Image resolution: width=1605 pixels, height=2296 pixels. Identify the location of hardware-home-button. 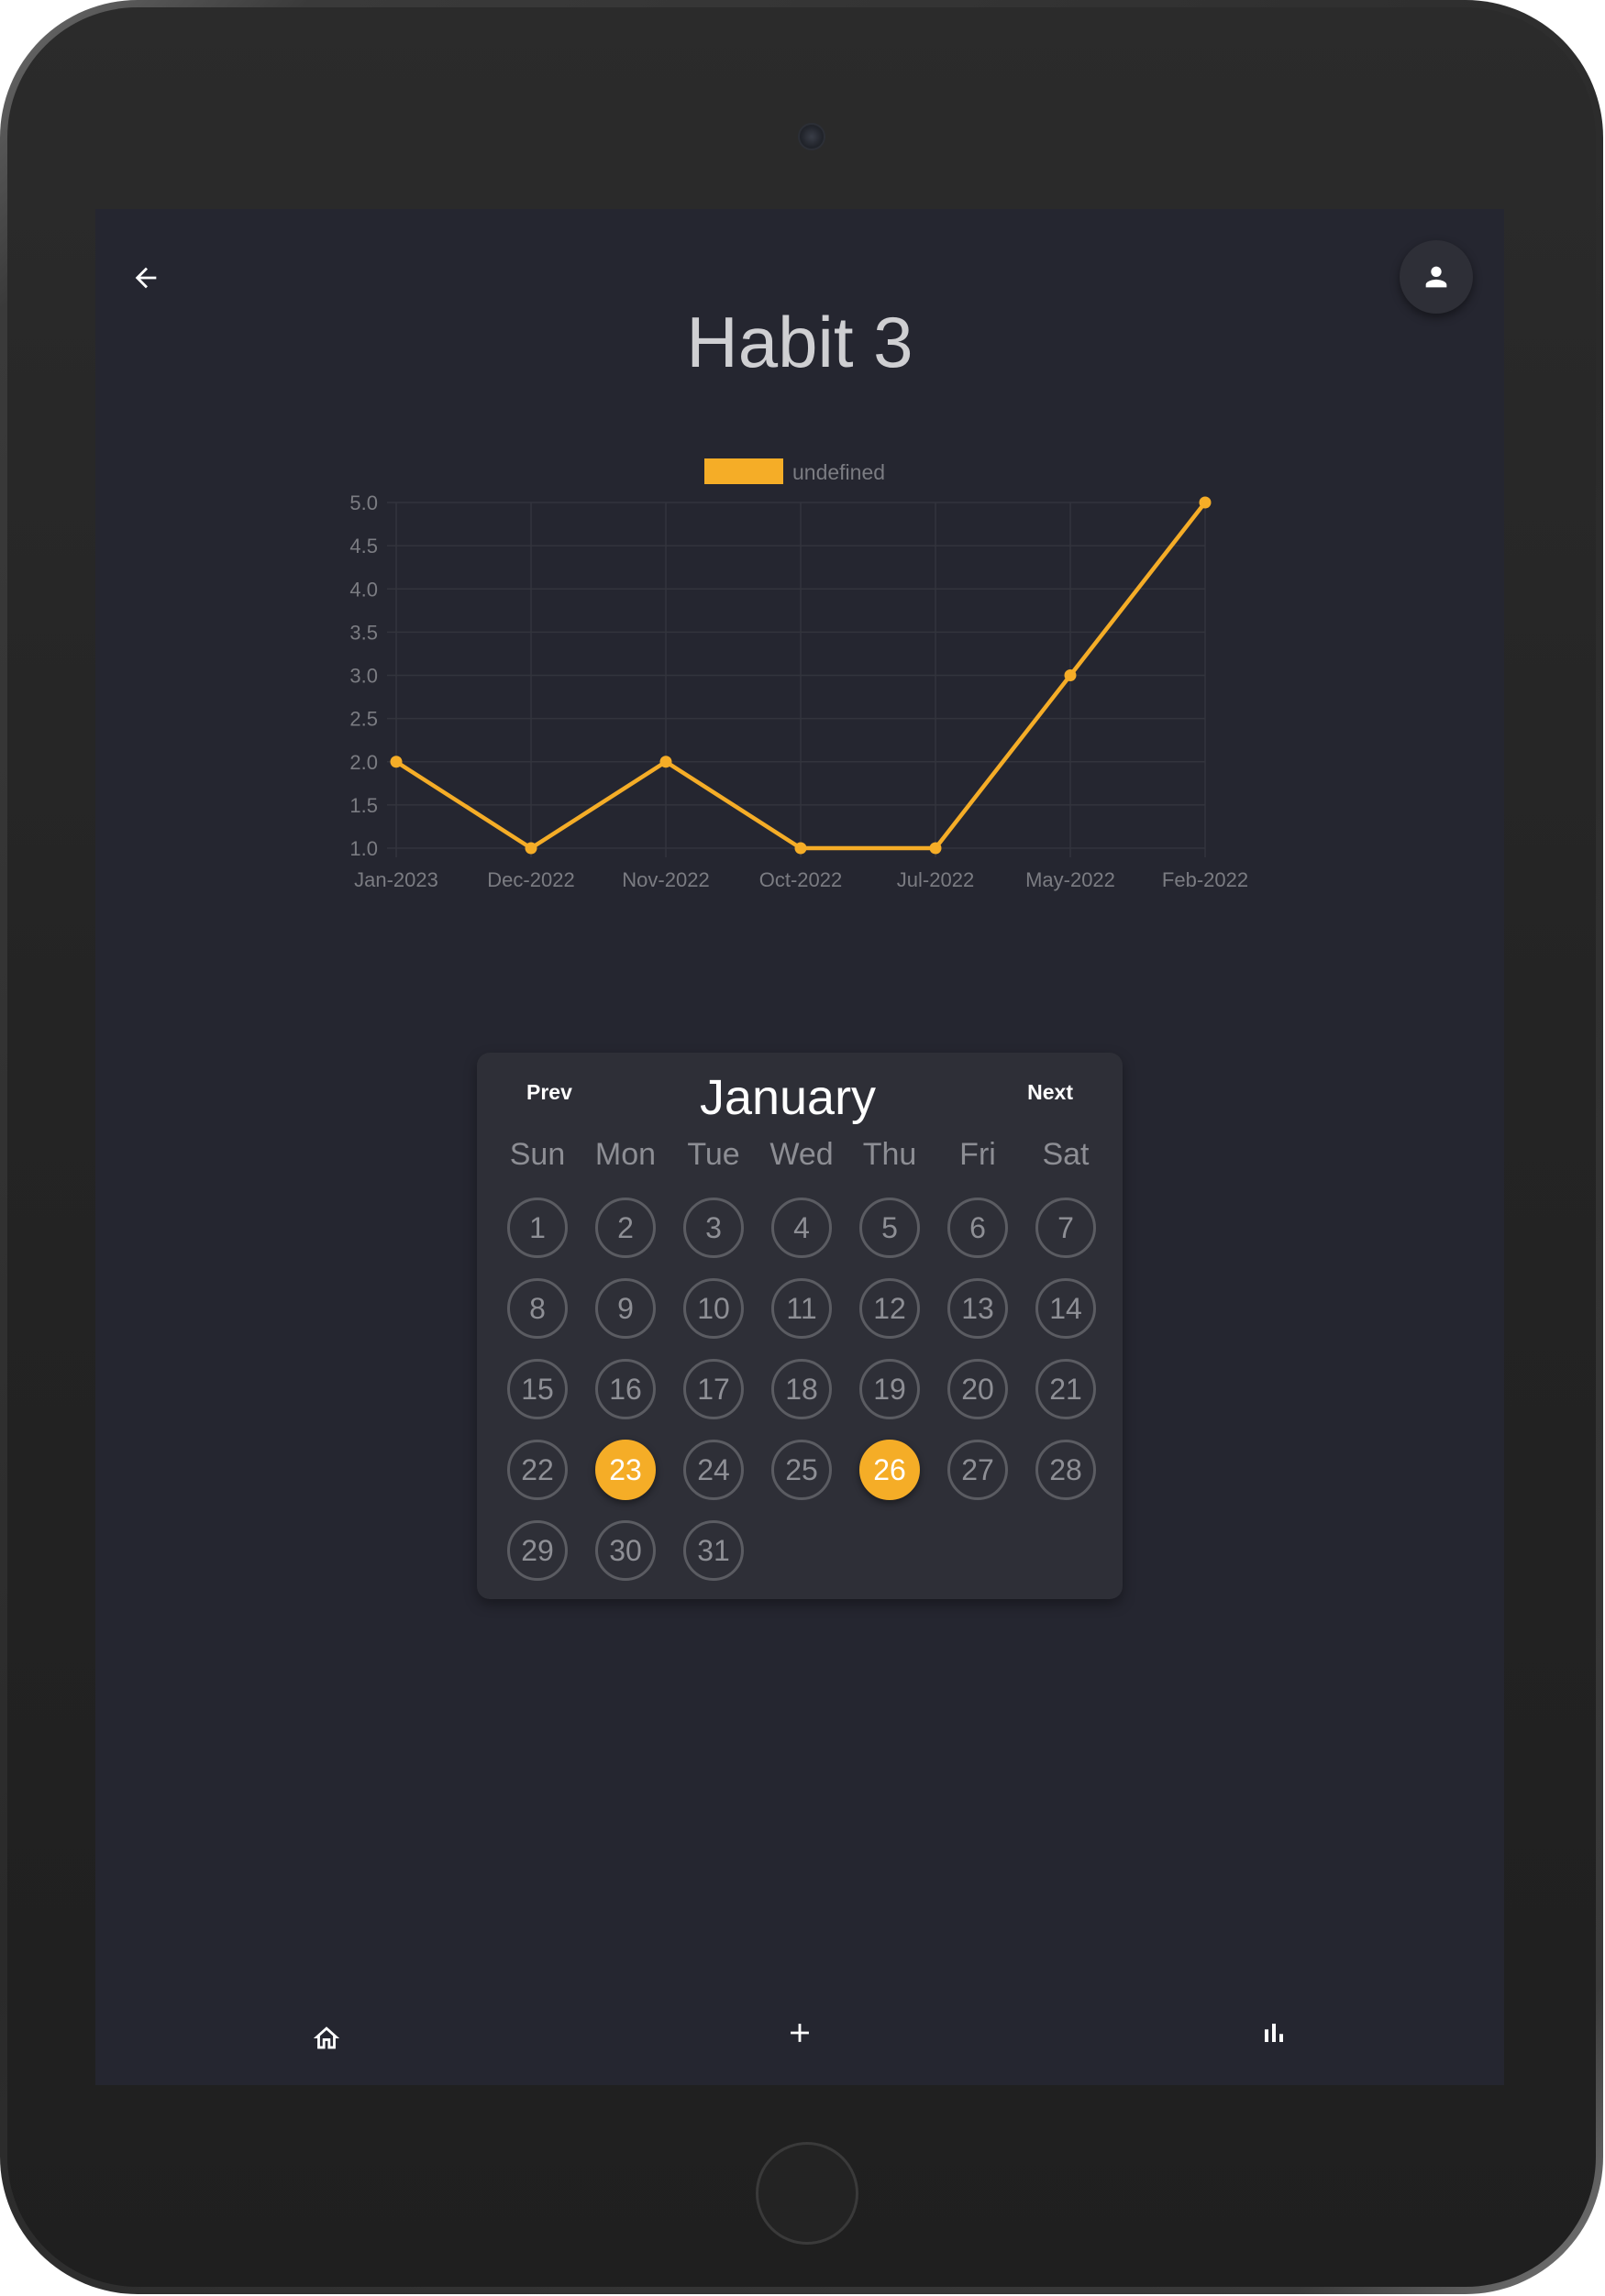
(807, 2193).